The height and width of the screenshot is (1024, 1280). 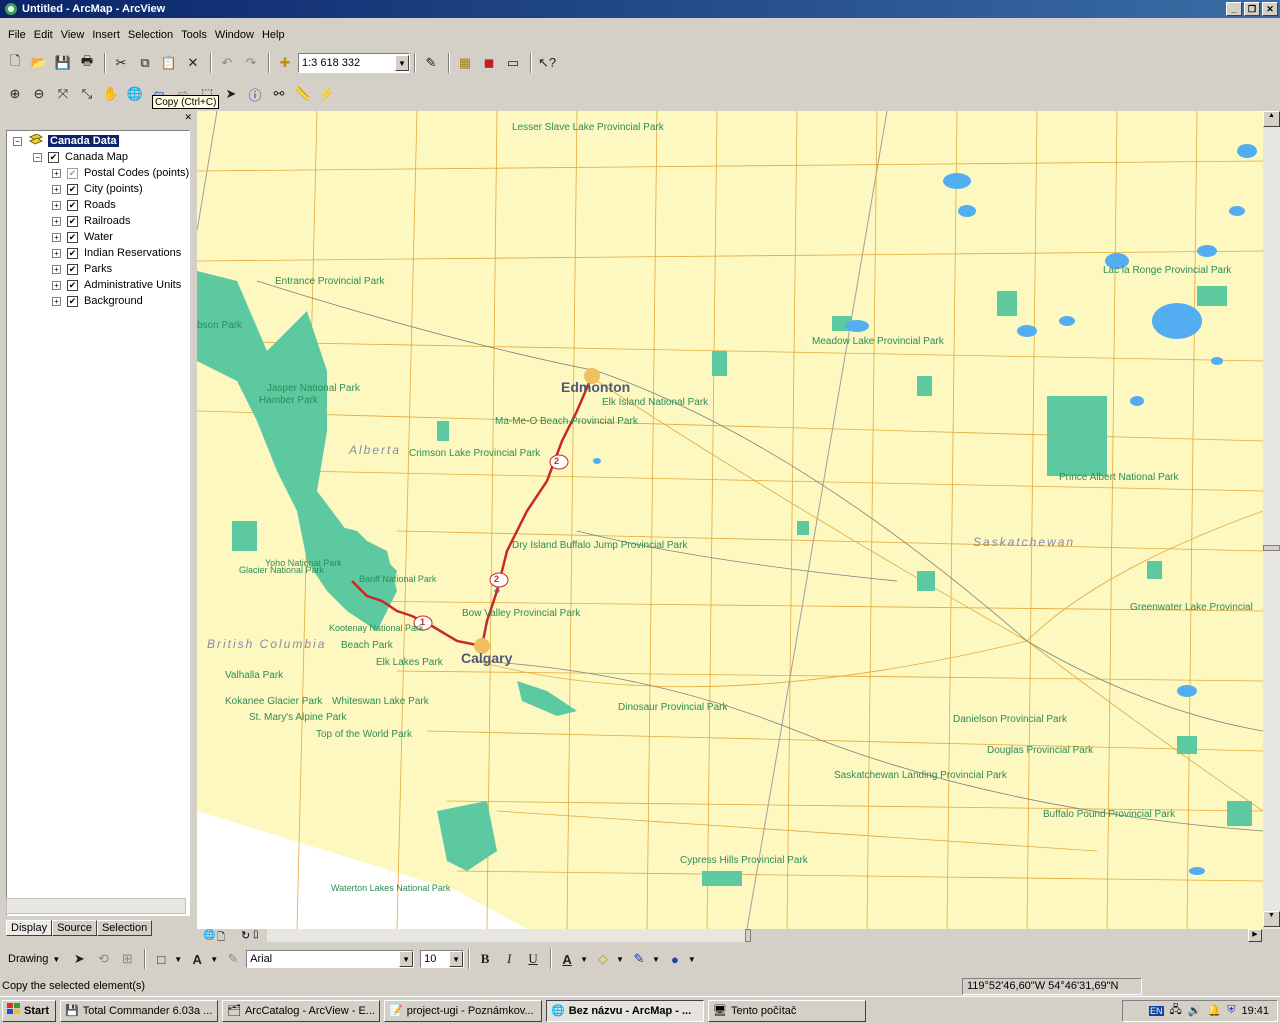 What do you see at coordinates (442, 959) in the screenshot?
I see `font-size-dropdown: 10 ▼` at bounding box center [442, 959].